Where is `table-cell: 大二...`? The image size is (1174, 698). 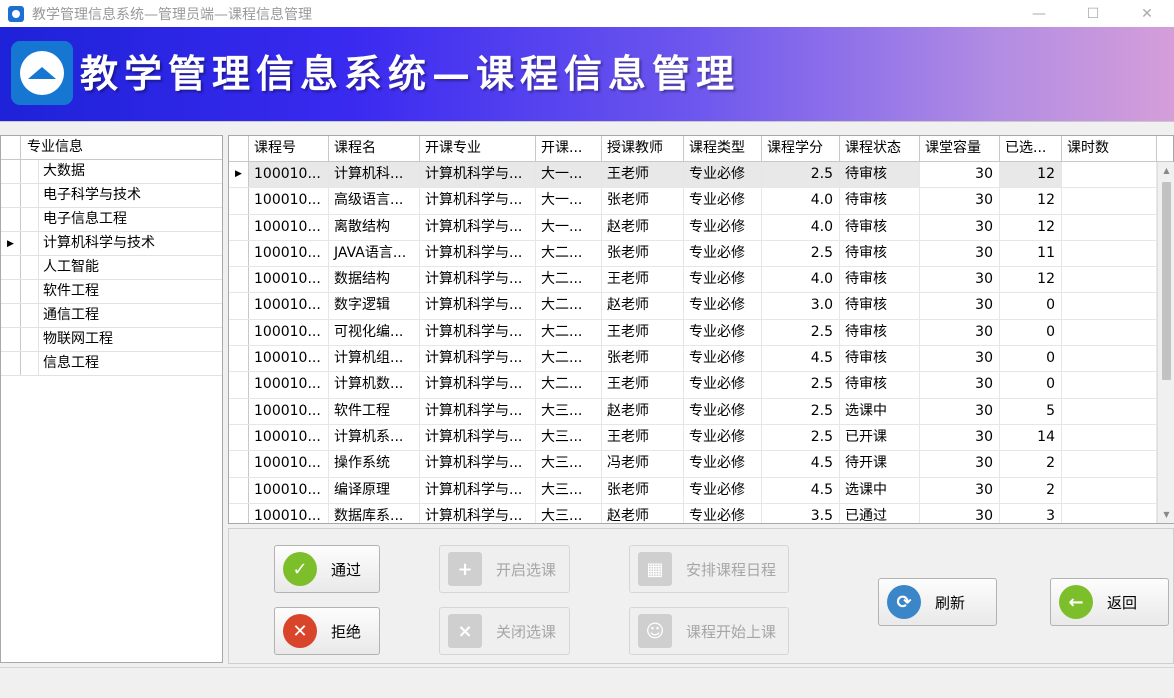
table-cell: 大二... is located at coordinates (569, 253).